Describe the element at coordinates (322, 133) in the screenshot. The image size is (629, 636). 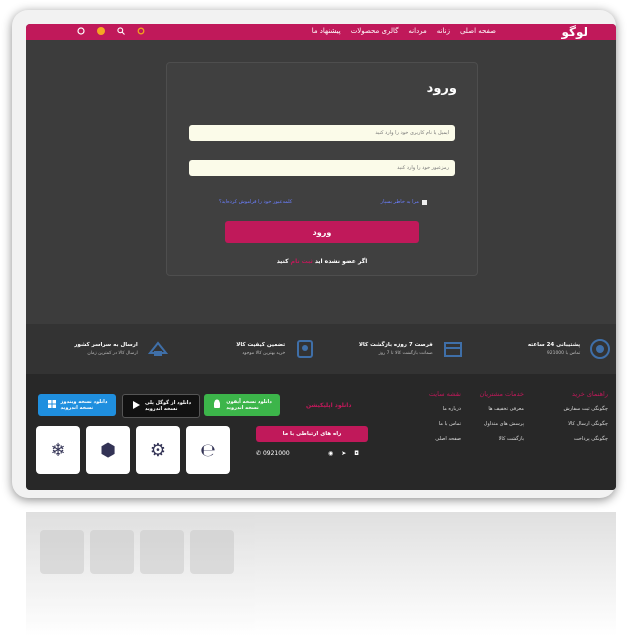
I see `username-input` at that location.